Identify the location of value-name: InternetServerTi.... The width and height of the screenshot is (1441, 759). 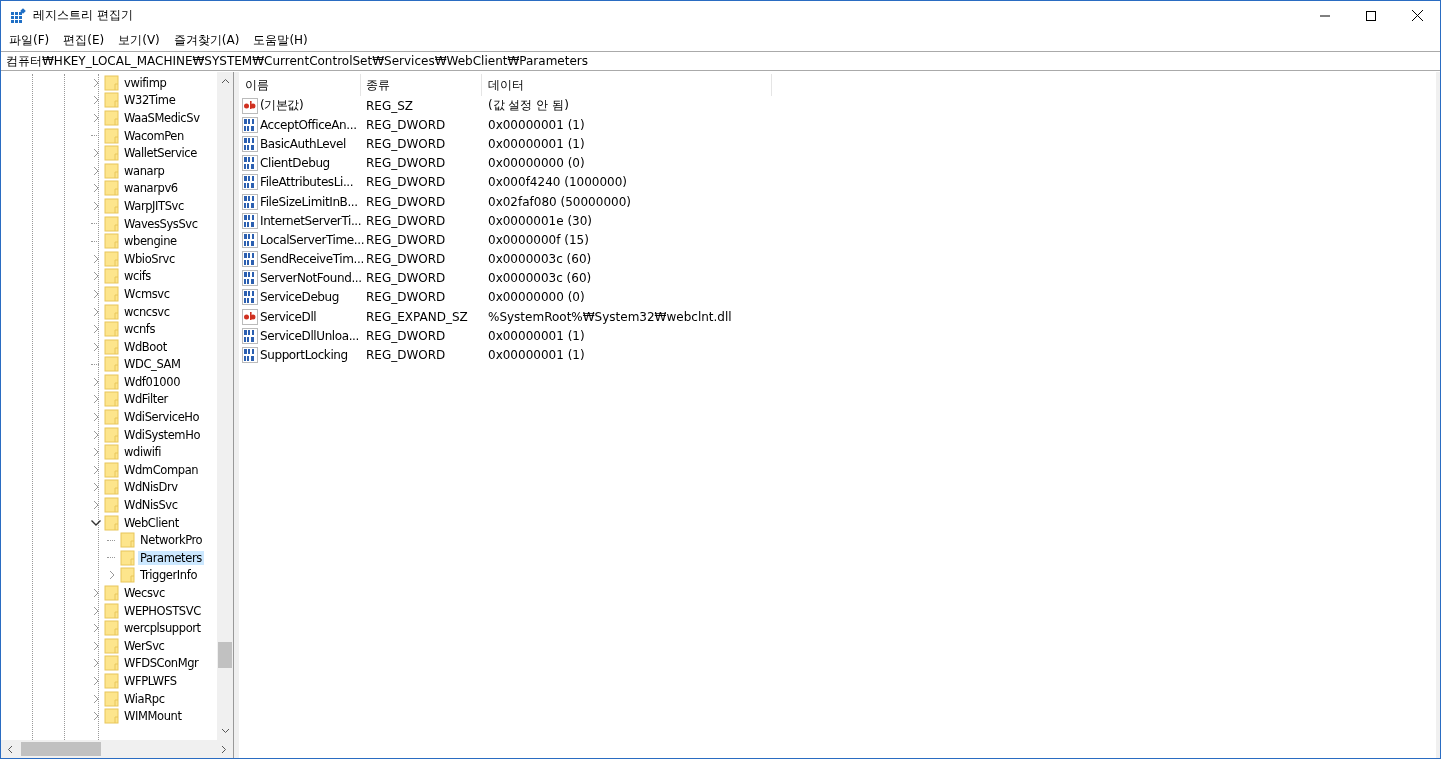
(311, 220).